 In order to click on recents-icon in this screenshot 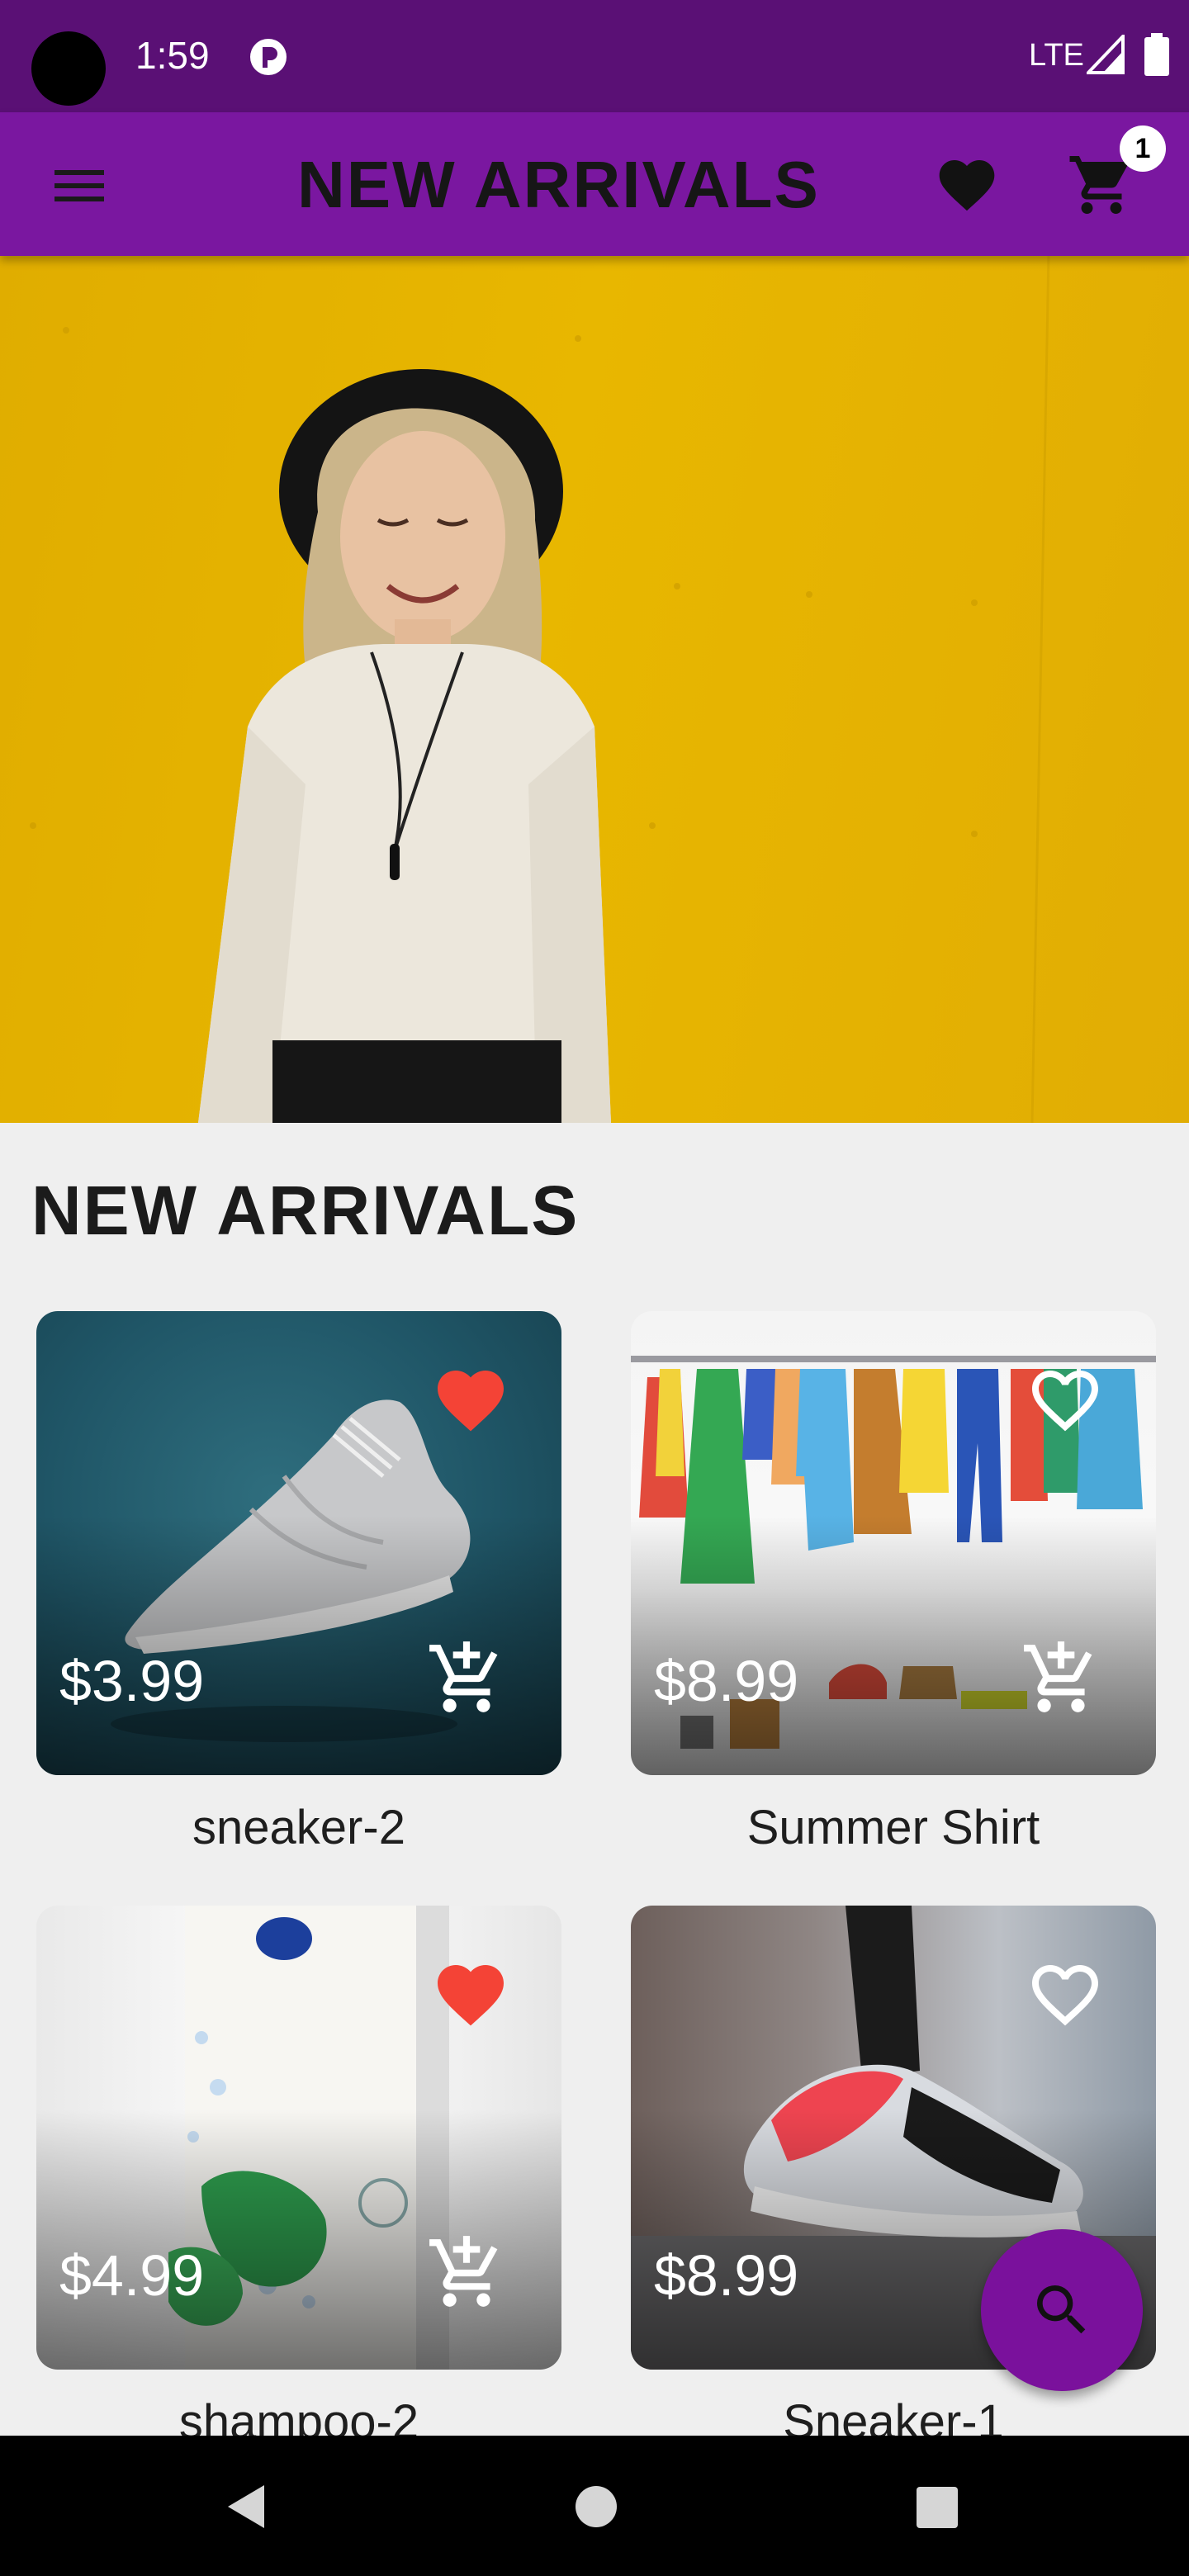, I will do `click(937, 2507)`.